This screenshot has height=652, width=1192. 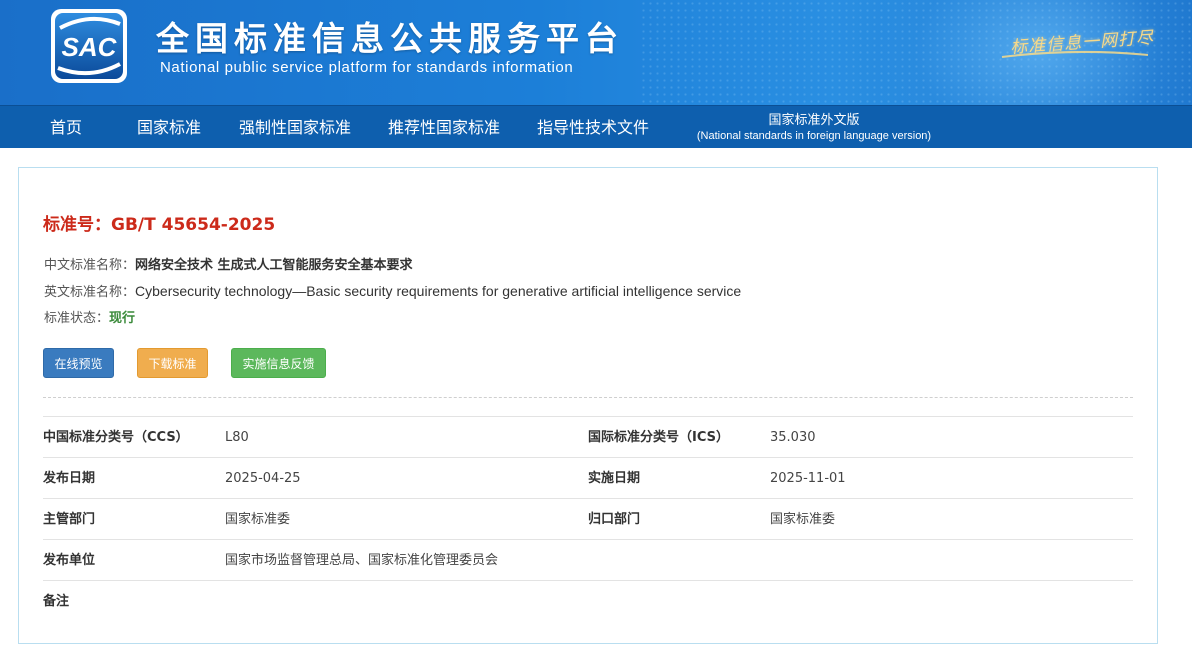 I want to click on implementation-date-value: 2025-11-01, so click(x=808, y=478).